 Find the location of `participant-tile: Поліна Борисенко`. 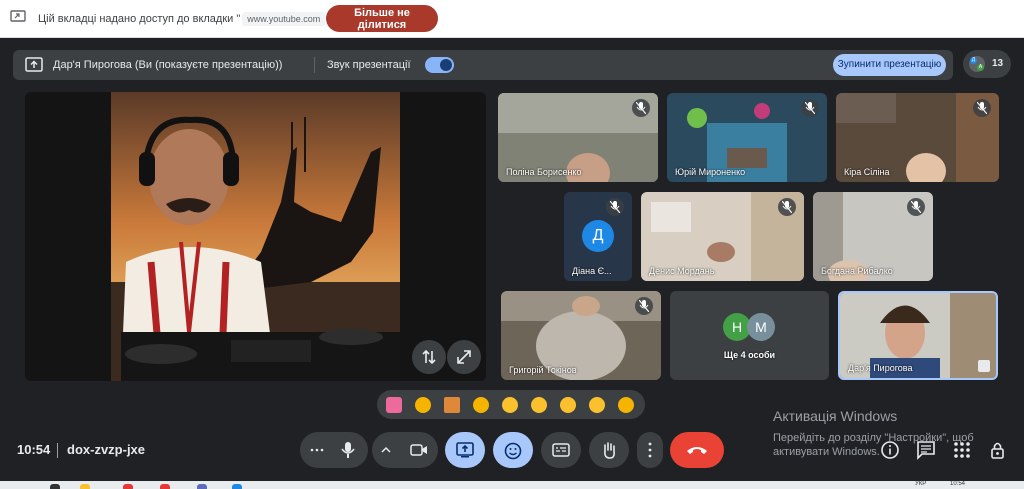

participant-tile: Поліна Борисенко is located at coordinates (578, 137).